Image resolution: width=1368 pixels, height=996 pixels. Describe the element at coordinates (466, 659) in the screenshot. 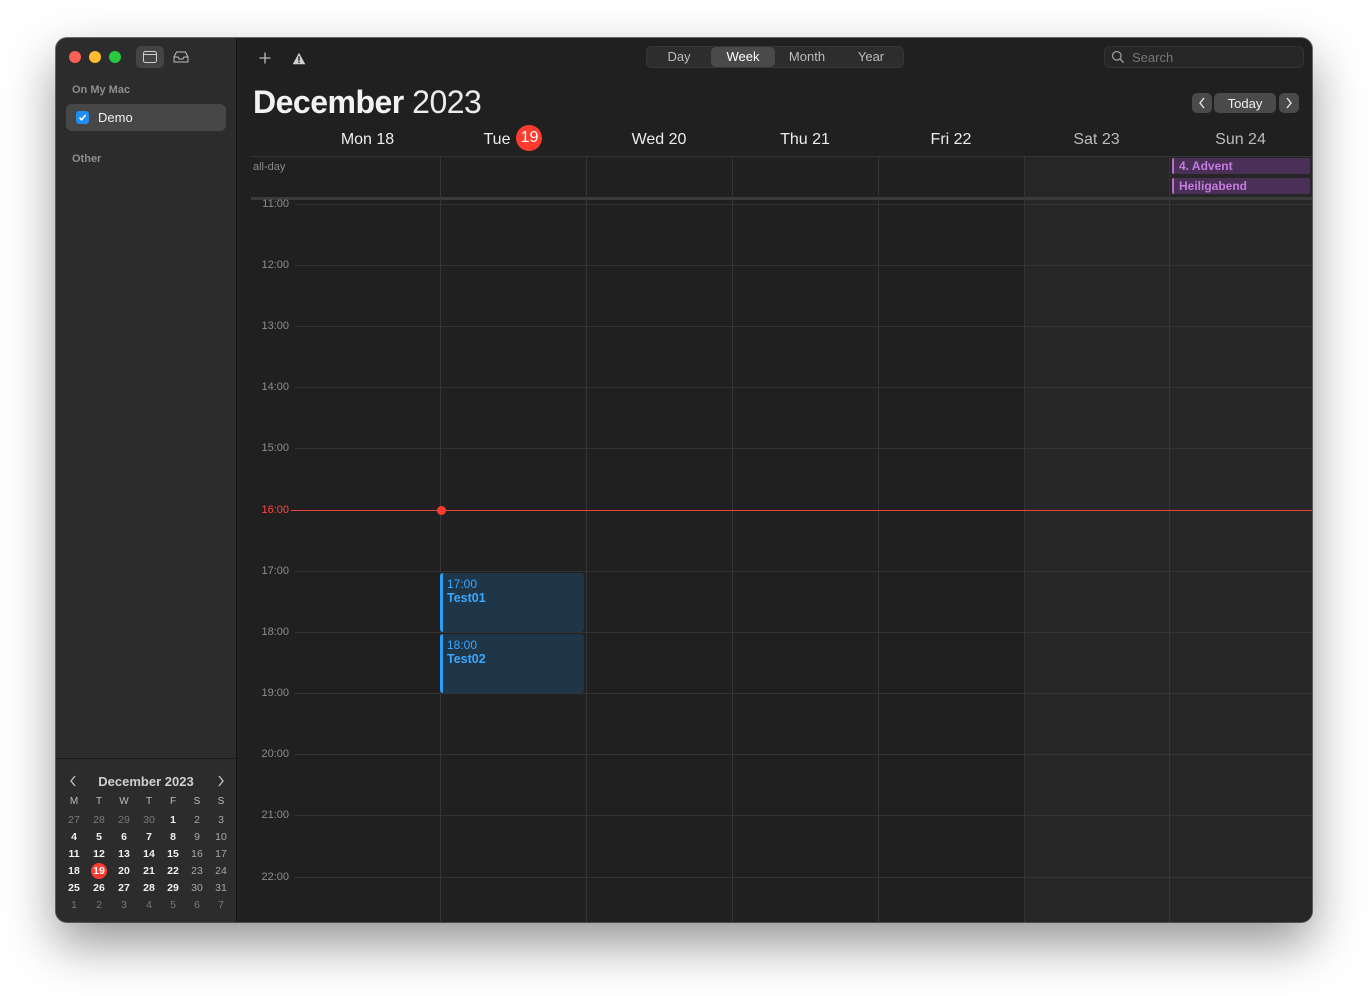

I see `event-title: Test02` at that location.